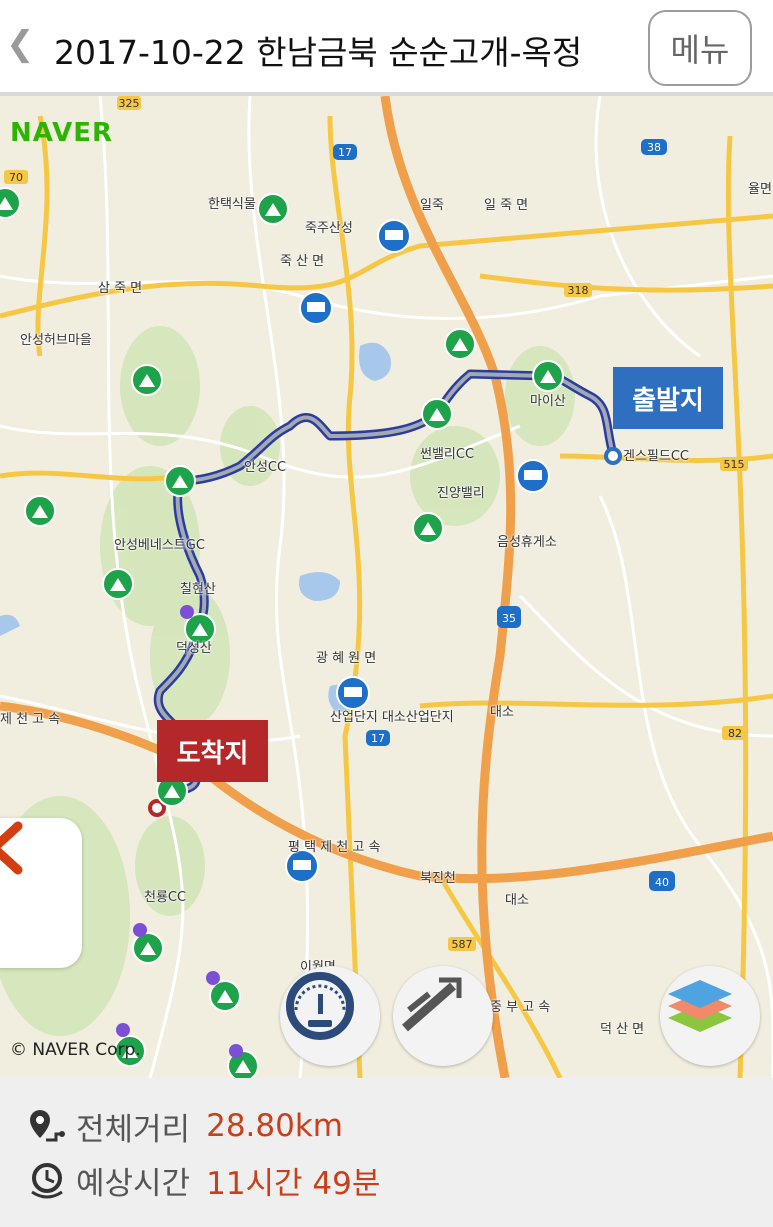  Describe the element at coordinates (447, 454) in the screenshot. I see `map-label: 썬밸리CC` at that location.